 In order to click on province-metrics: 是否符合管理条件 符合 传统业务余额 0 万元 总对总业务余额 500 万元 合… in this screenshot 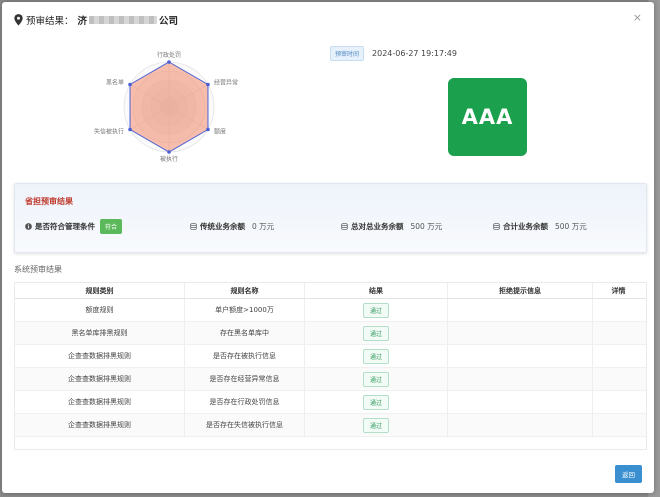, I will do `click(330, 226)`.